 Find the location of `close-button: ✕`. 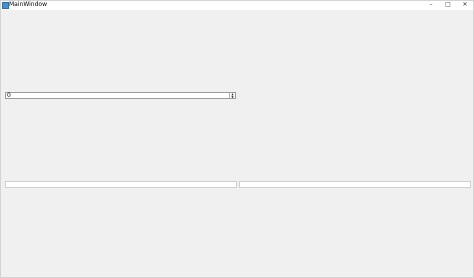

close-button: ✕ is located at coordinates (465, 5).